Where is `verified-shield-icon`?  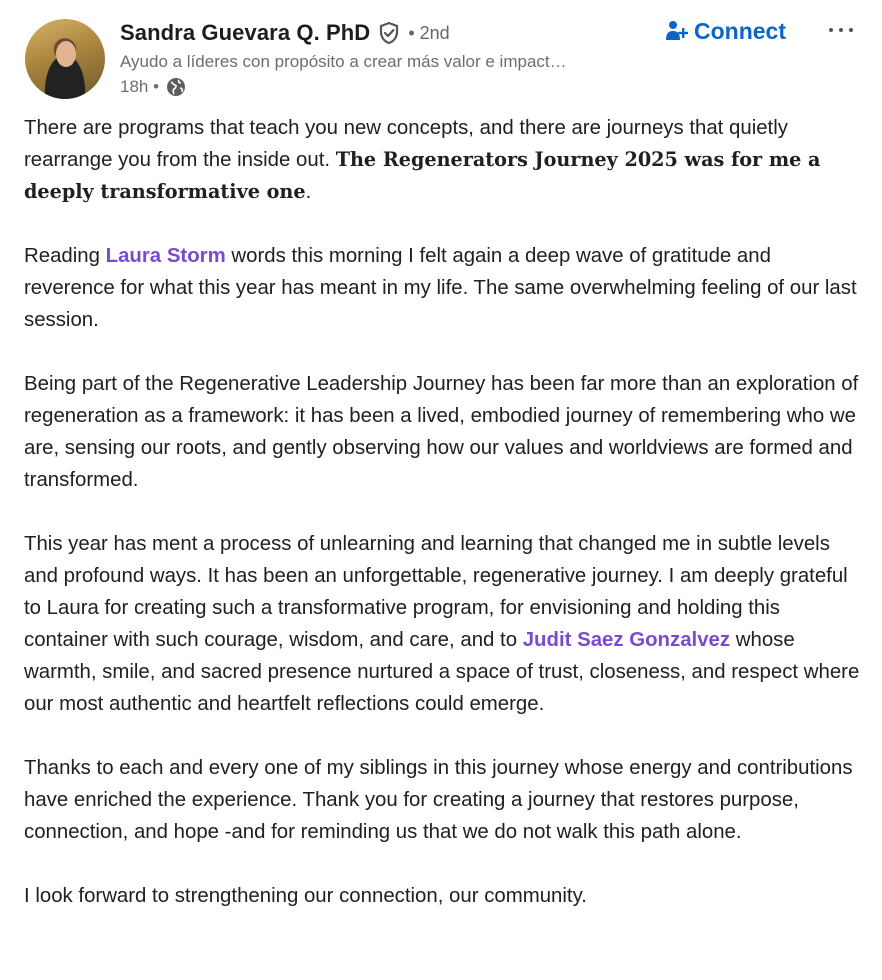 verified-shield-icon is located at coordinates (389, 33).